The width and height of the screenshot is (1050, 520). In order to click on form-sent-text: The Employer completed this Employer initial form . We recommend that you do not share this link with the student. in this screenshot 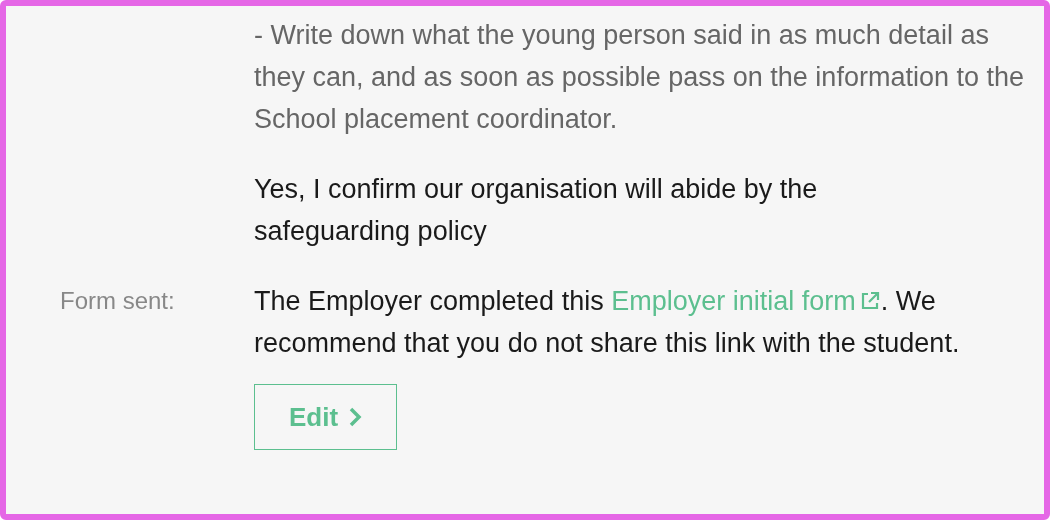, I will do `click(644, 322)`.